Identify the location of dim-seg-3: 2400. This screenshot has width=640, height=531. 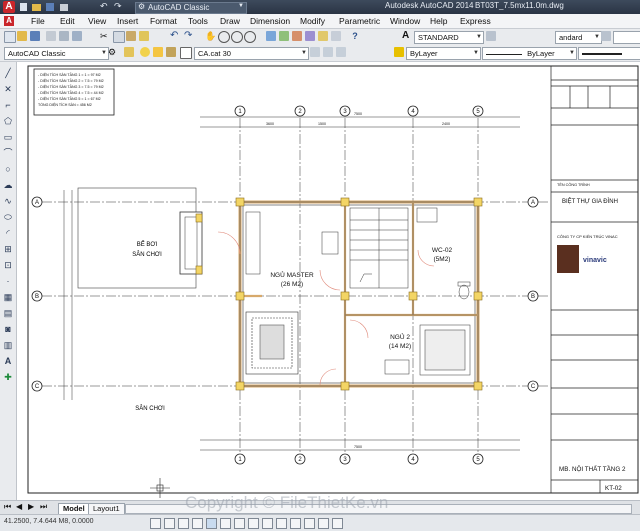
(446, 124).